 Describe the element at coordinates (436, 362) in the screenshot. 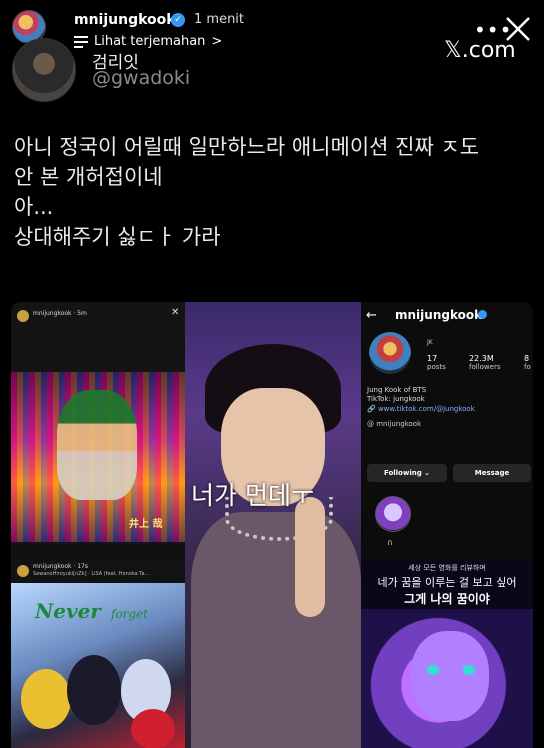

I see `stat-posts: 17 posts` at that location.